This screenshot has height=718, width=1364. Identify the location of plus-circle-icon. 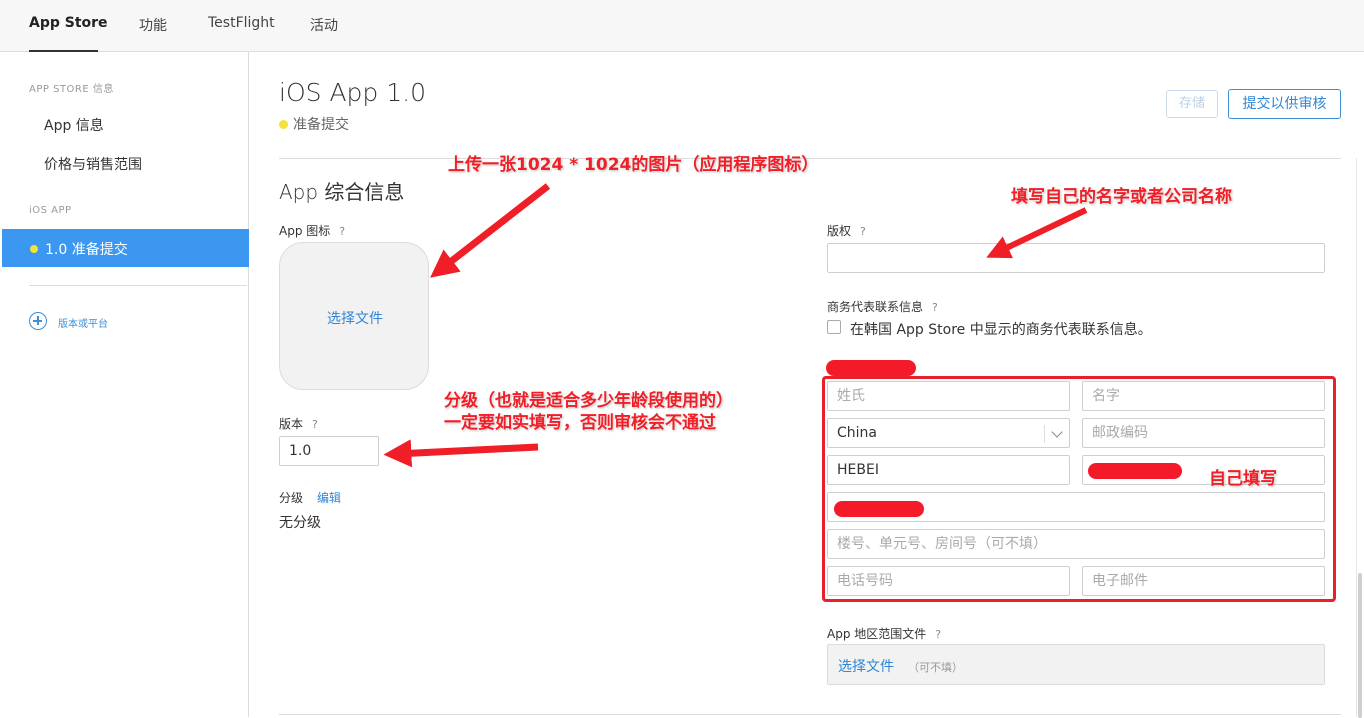
(38, 321).